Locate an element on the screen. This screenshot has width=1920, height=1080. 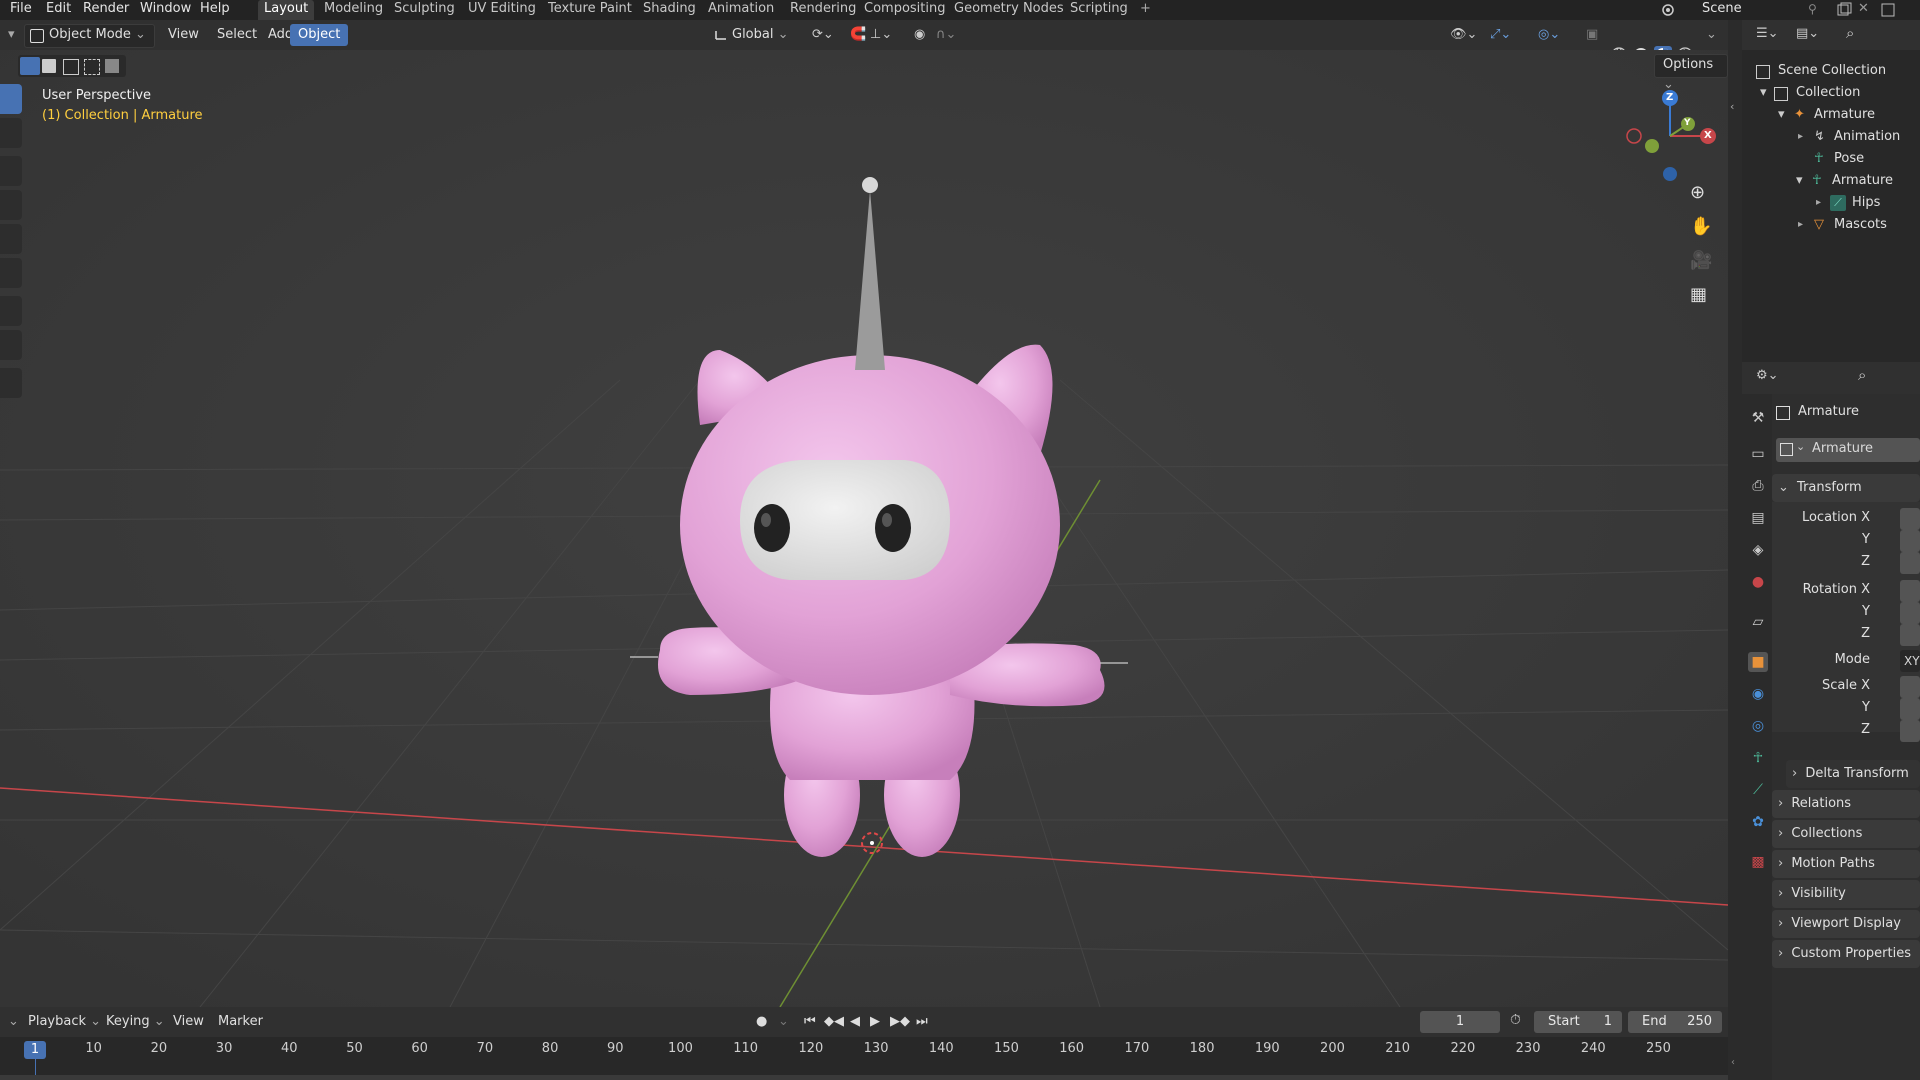
location-y-field is located at coordinates (1910, 541).